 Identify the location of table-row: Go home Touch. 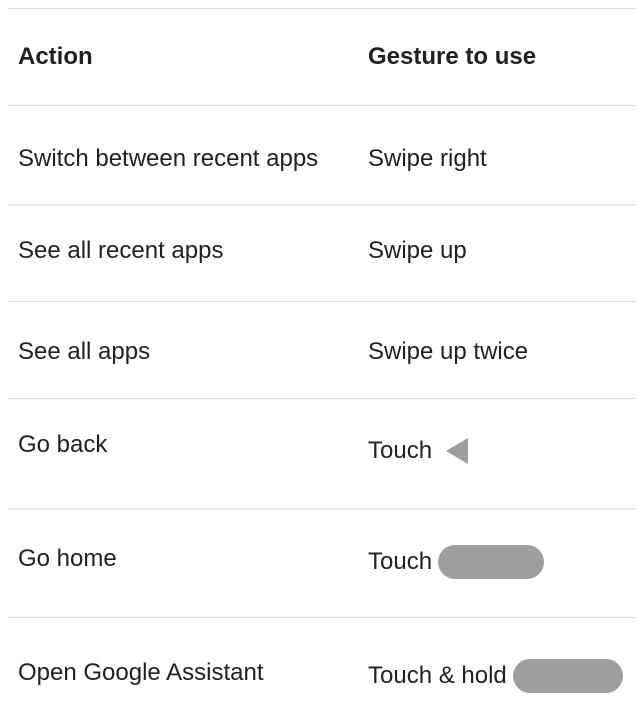
(322, 563).